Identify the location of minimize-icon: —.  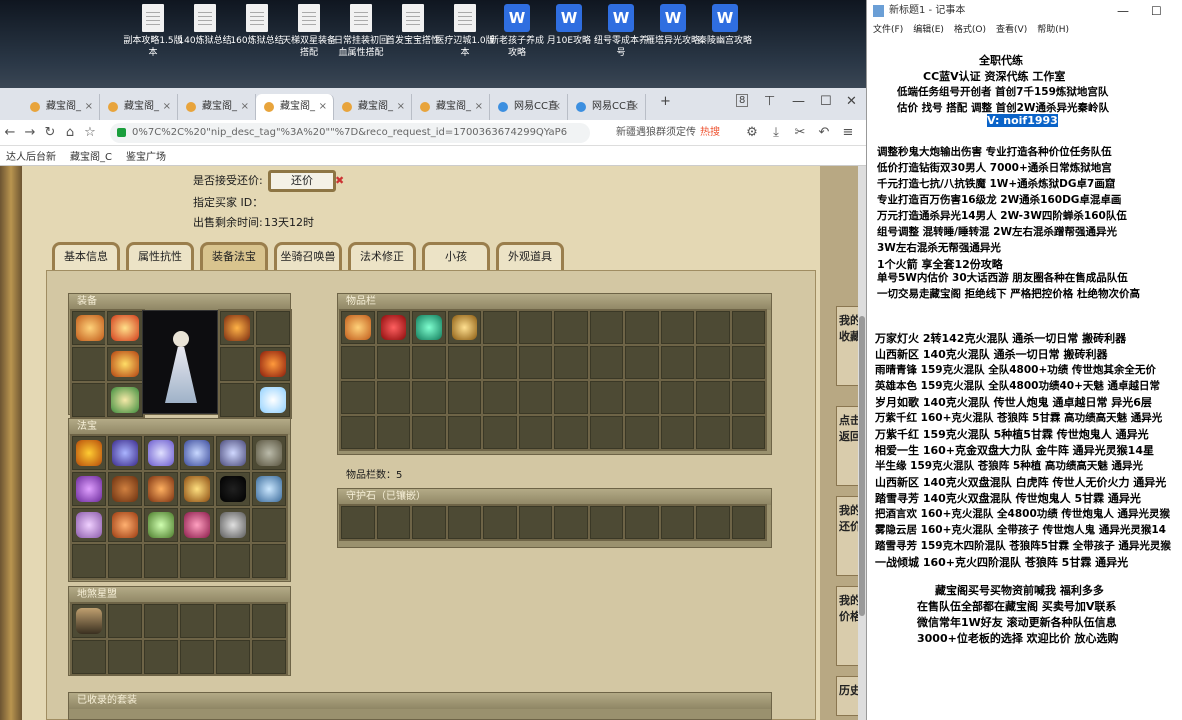
(798, 101).